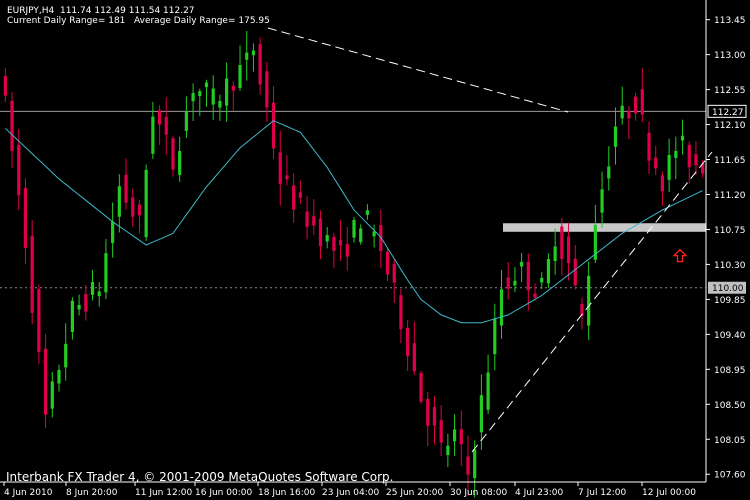 The image size is (750, 500). What do you see at coordinates (28, 493) in the screenshot?
I see `x-tick-label: 4 Jun 2010` at bounding box center [28, 493].